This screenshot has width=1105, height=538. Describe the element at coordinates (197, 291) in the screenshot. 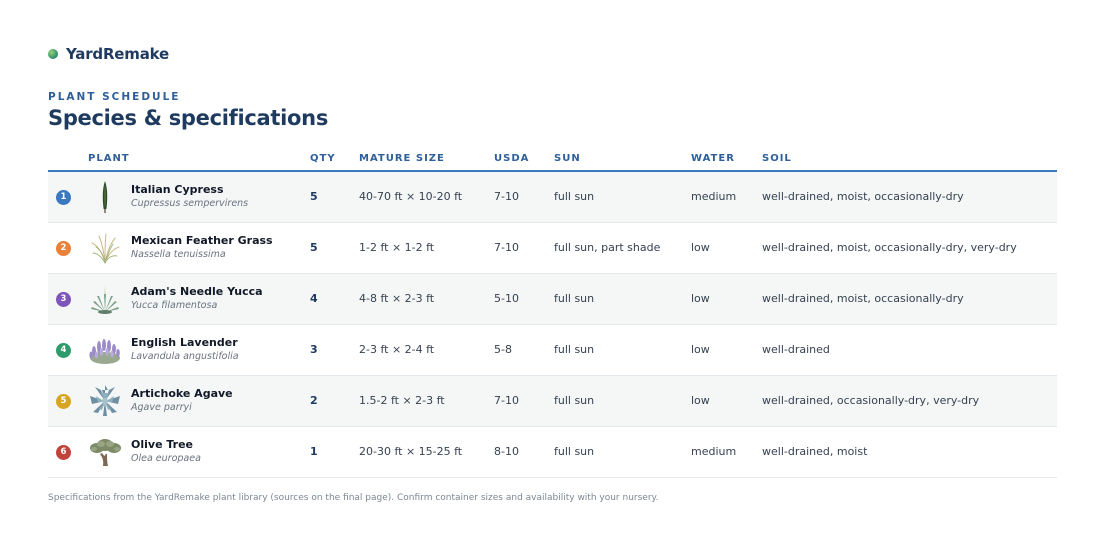

I see `plant-common-name: Adam's Needle Yucca` at that location.